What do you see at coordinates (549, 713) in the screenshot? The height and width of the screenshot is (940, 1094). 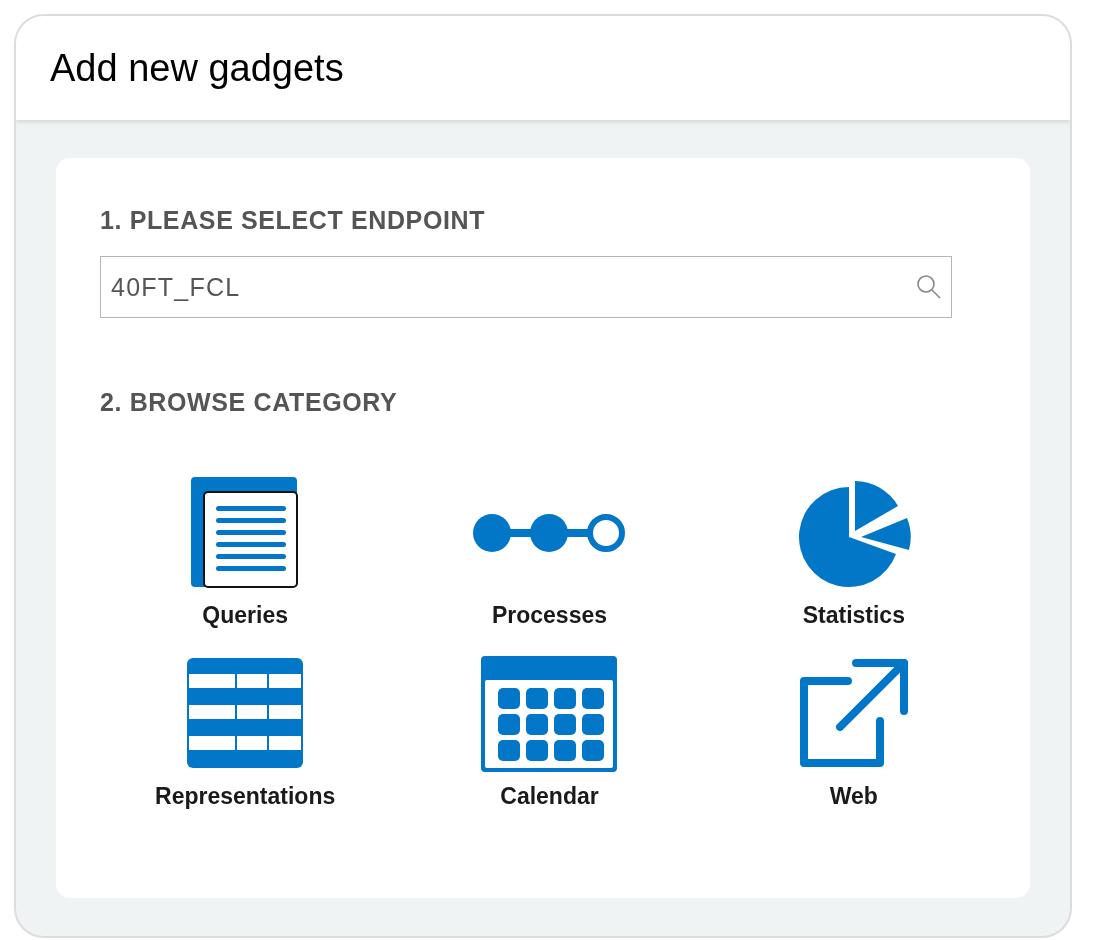 I see `calendar-icon` at bounding box center [549, 713].